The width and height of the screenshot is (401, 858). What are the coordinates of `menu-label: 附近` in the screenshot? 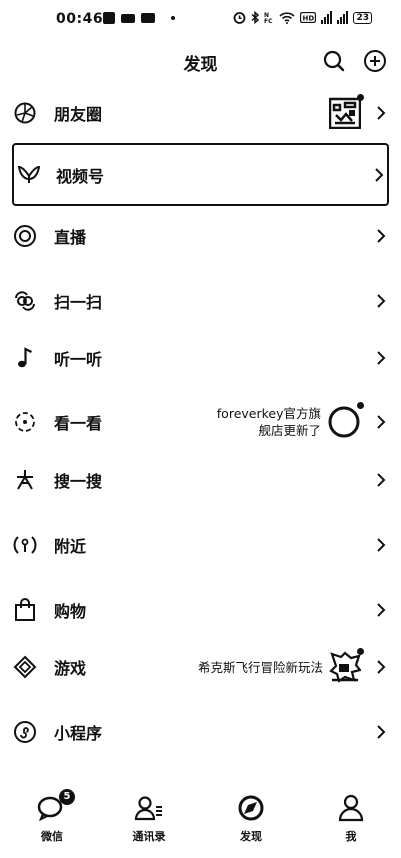 It's located at (70, 546).